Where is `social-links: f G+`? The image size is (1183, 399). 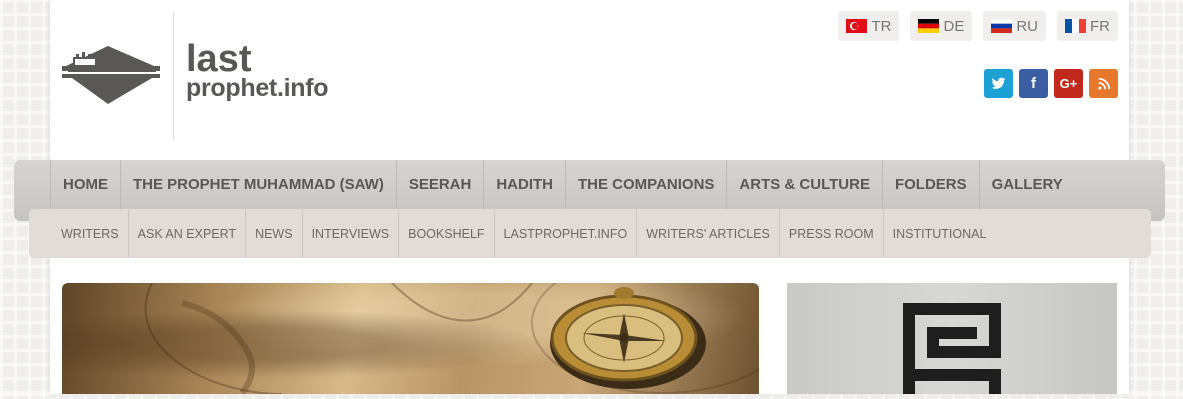 social-links: f G+ is located at coordinates (1051, 83).